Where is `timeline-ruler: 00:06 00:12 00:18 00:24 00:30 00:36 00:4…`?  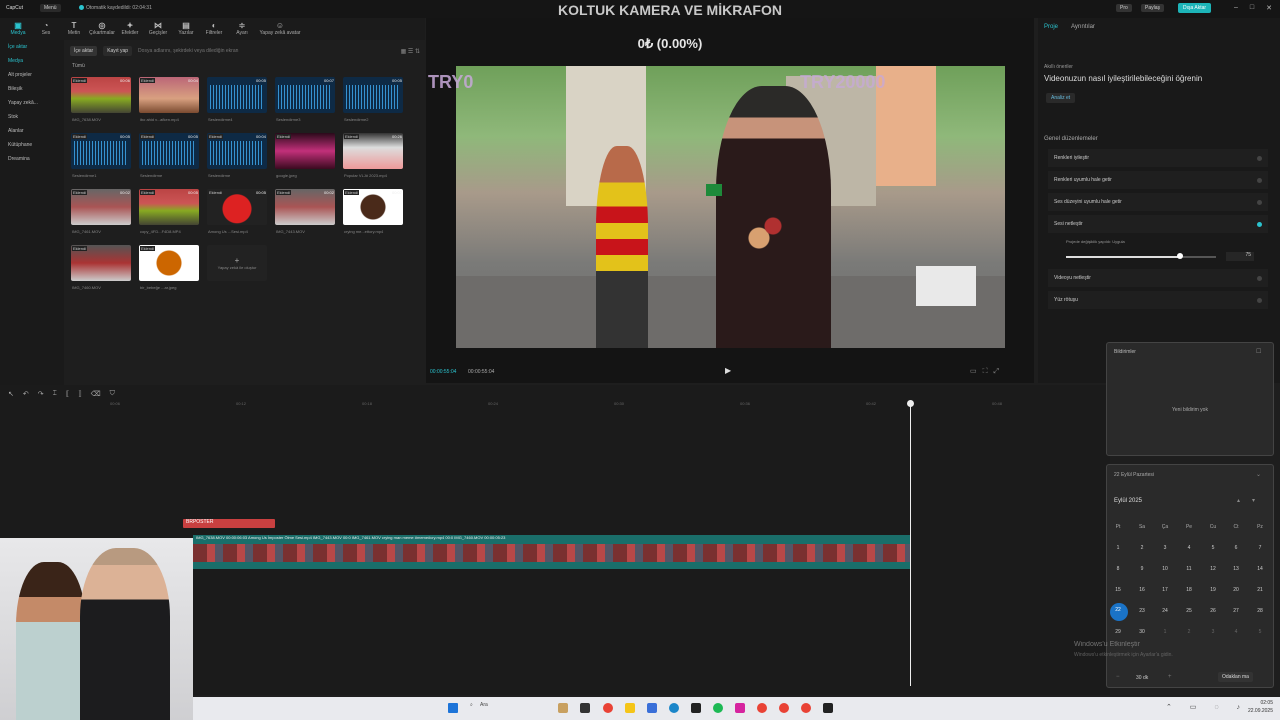
timeline-ruler: 00:06 00:12 00:18 00:24 00:30 00:36 00:4… is located at coordinates (590, 405).